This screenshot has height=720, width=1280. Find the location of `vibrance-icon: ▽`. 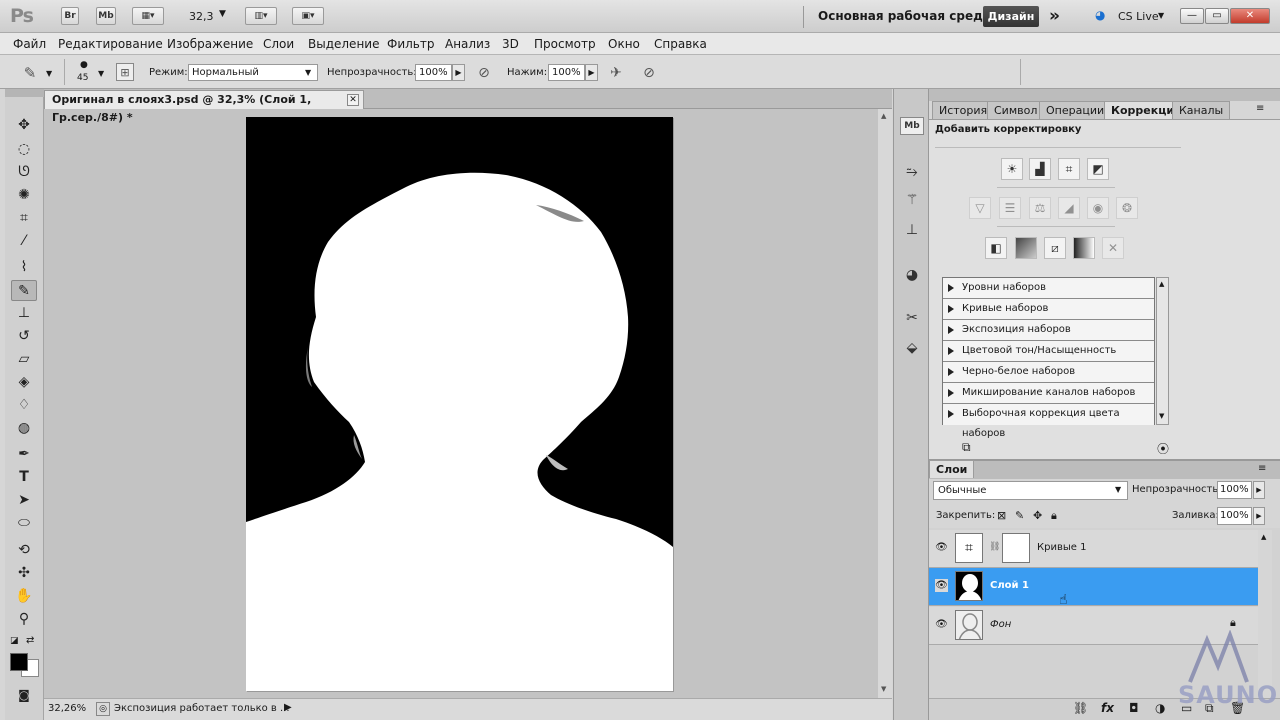

vibrance-icon: ▽ is located at coordinates (980, 208).